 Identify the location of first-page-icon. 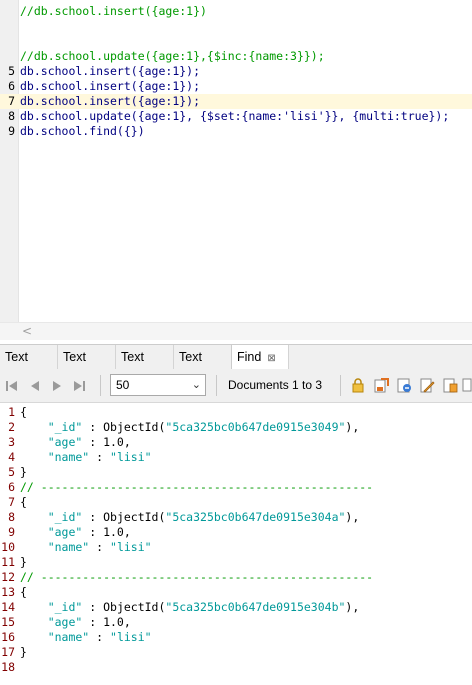
(12, 386).